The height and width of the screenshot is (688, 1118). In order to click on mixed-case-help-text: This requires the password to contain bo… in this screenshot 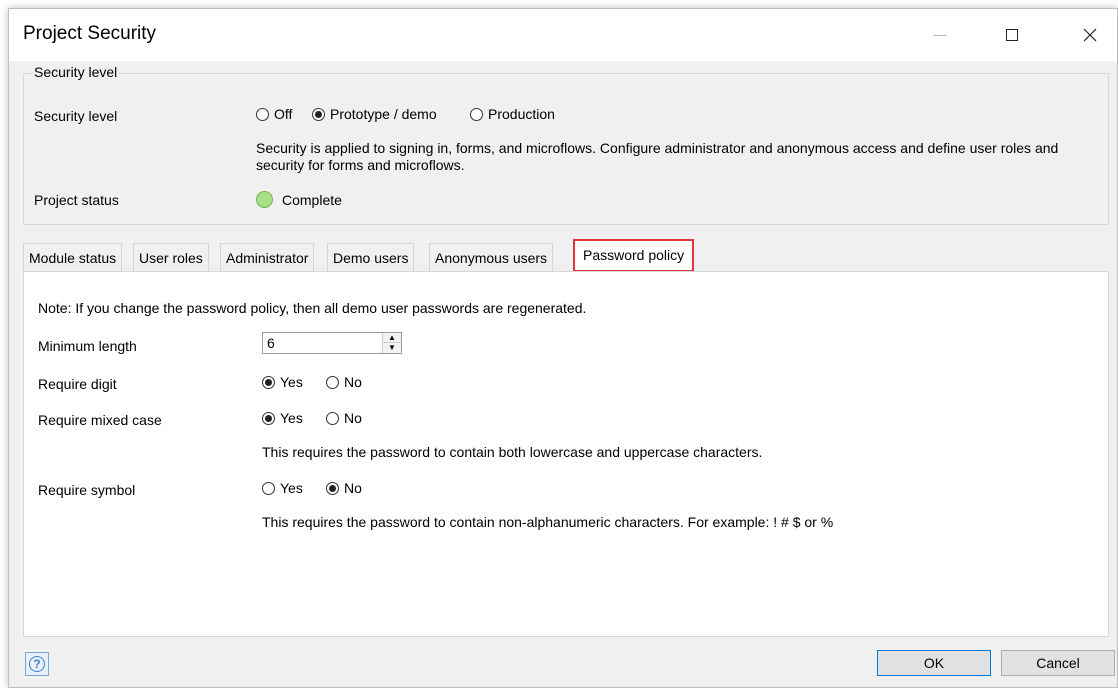, I will do `click(512, 452)`.